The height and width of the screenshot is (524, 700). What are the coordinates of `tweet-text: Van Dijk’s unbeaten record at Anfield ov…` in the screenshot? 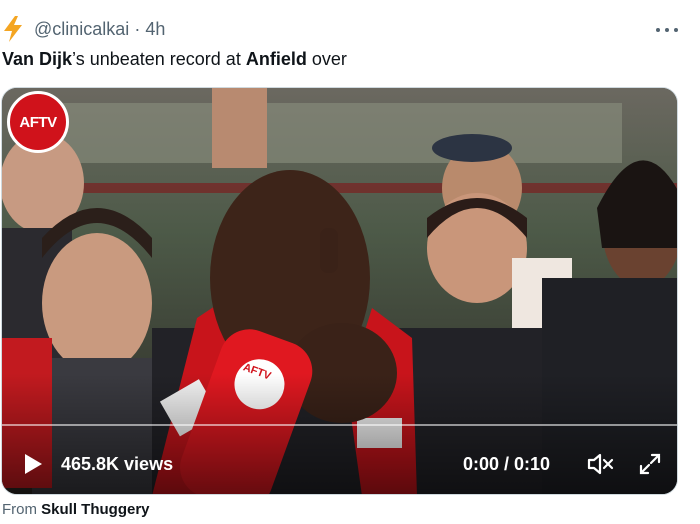 It's located at (174, 59).